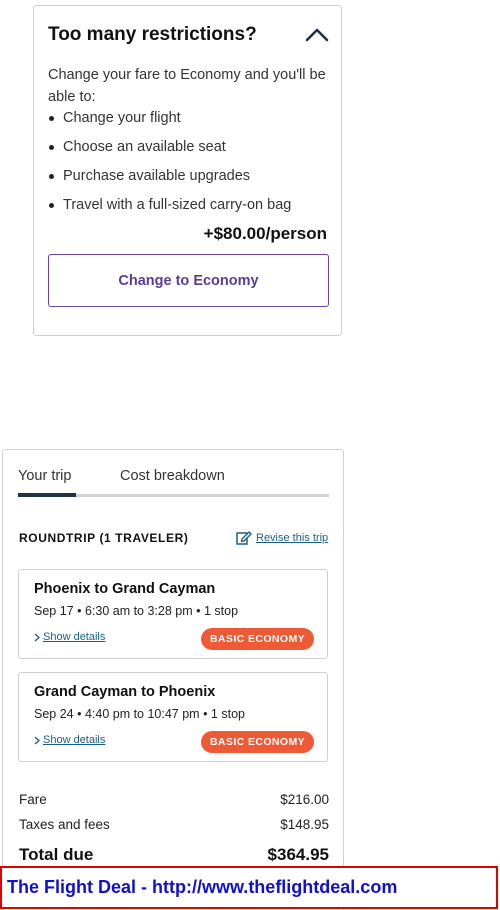 This screenshot has height=910, width=500. I want to click on change-to-economy-button: Change to Economy, so click(188, 280).